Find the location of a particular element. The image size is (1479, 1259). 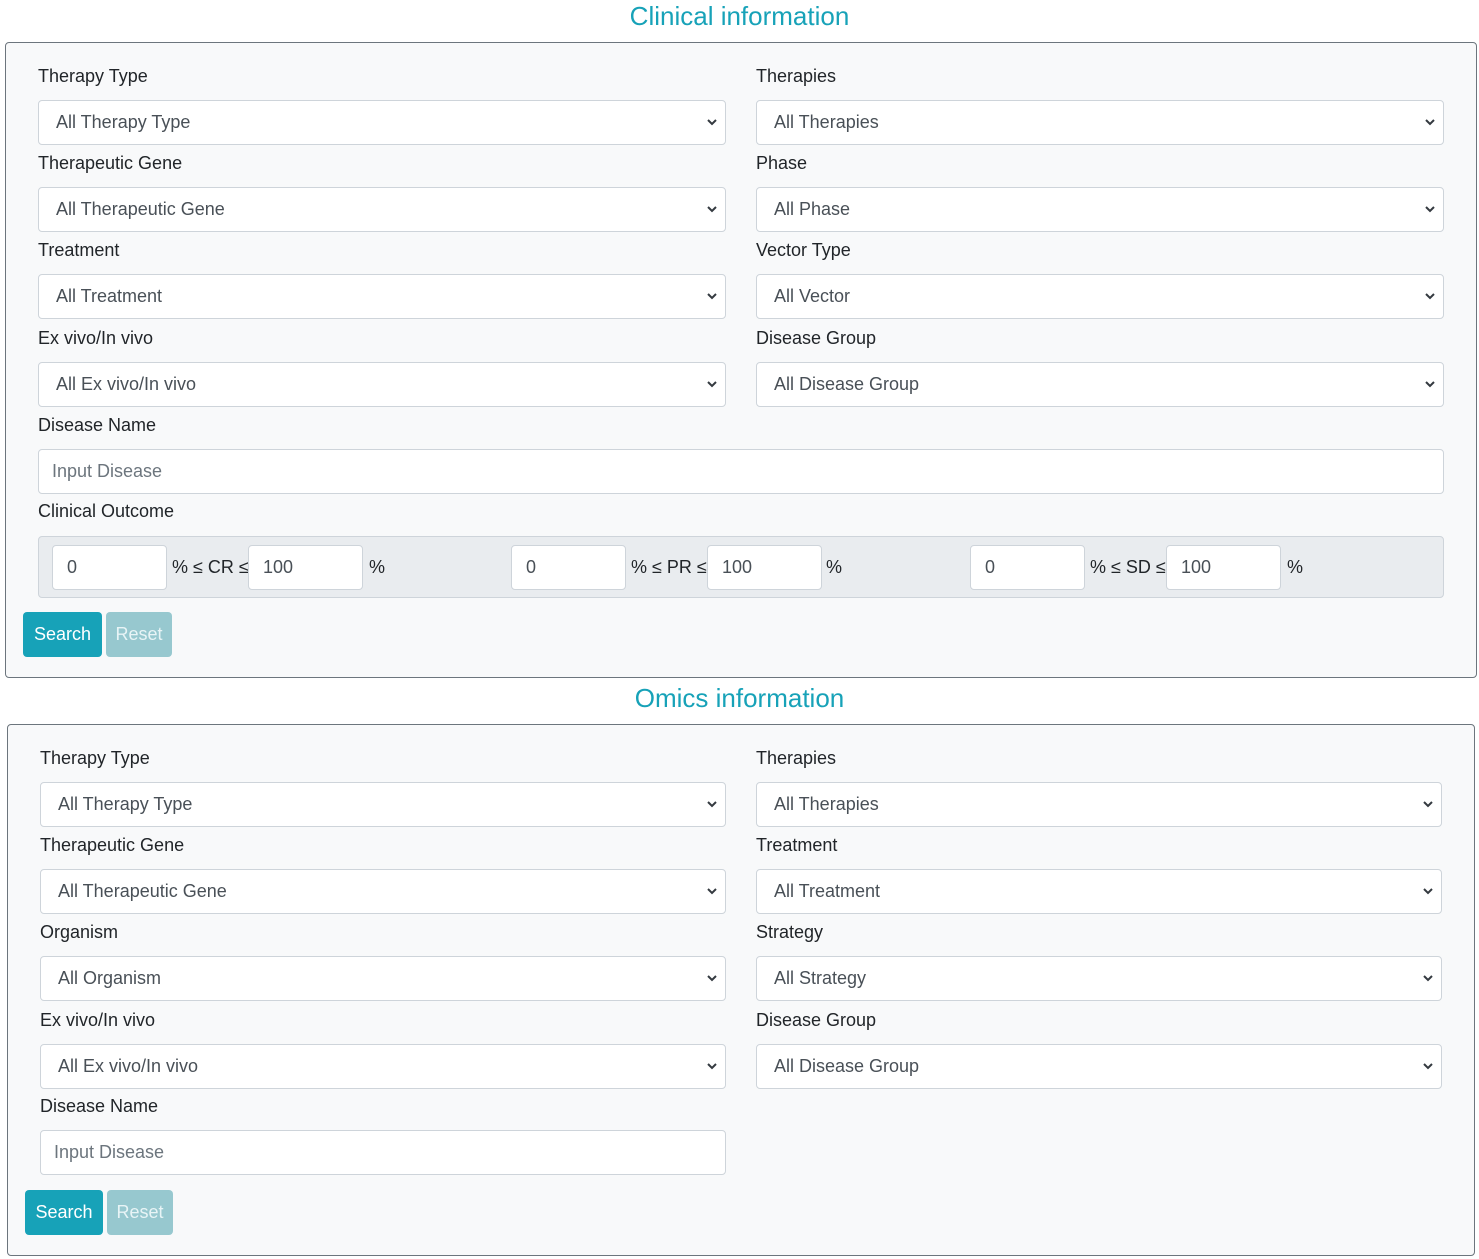

clinical-phase-select: All Phase is located at coordinates (1100, 209).